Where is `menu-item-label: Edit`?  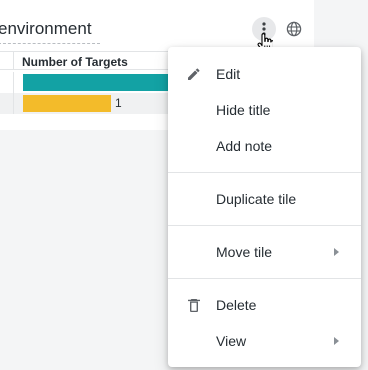
menu-item-label: Edit is located at coordinates (228, 74).